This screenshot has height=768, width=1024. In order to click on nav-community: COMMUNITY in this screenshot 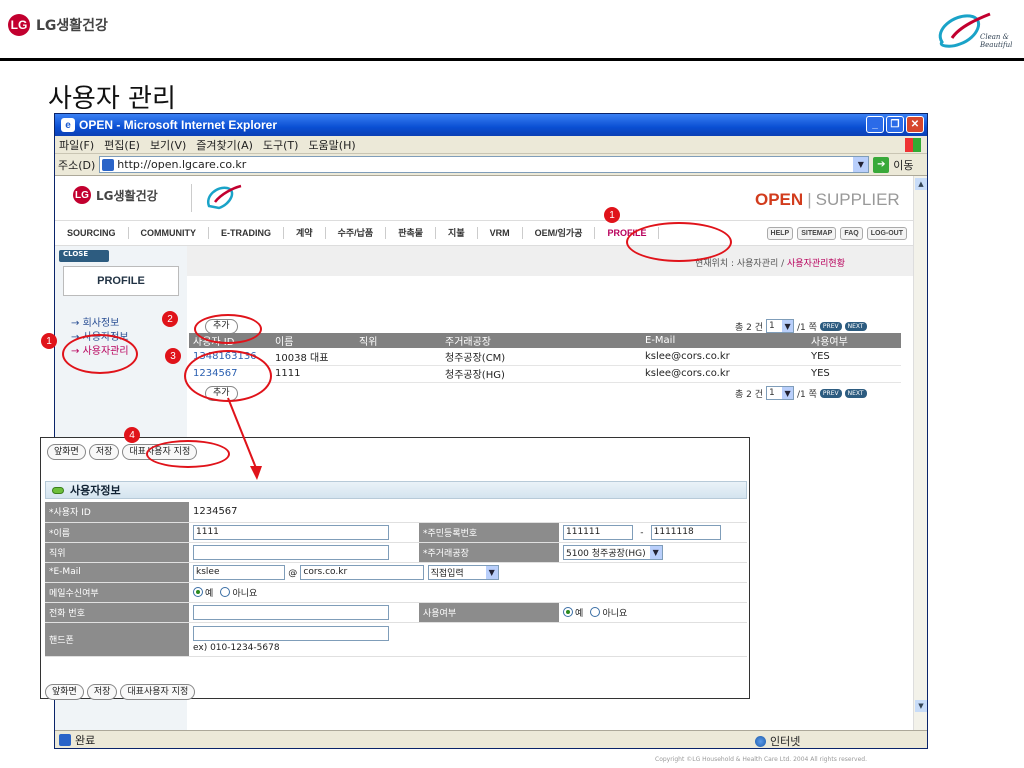, I will do `click(169, 233)`.